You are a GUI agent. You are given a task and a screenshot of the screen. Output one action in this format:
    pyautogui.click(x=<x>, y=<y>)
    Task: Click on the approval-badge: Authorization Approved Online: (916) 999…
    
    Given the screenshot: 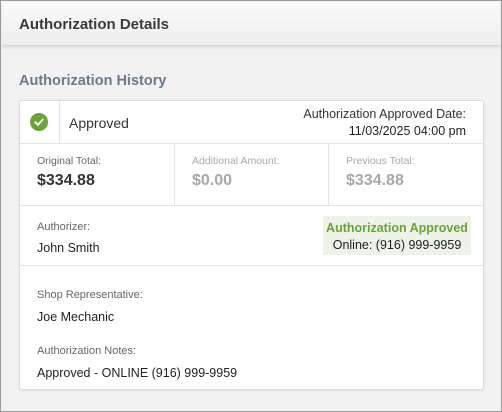 What is the action you would take?
    pyautogui.click(x=397, y=235)
    